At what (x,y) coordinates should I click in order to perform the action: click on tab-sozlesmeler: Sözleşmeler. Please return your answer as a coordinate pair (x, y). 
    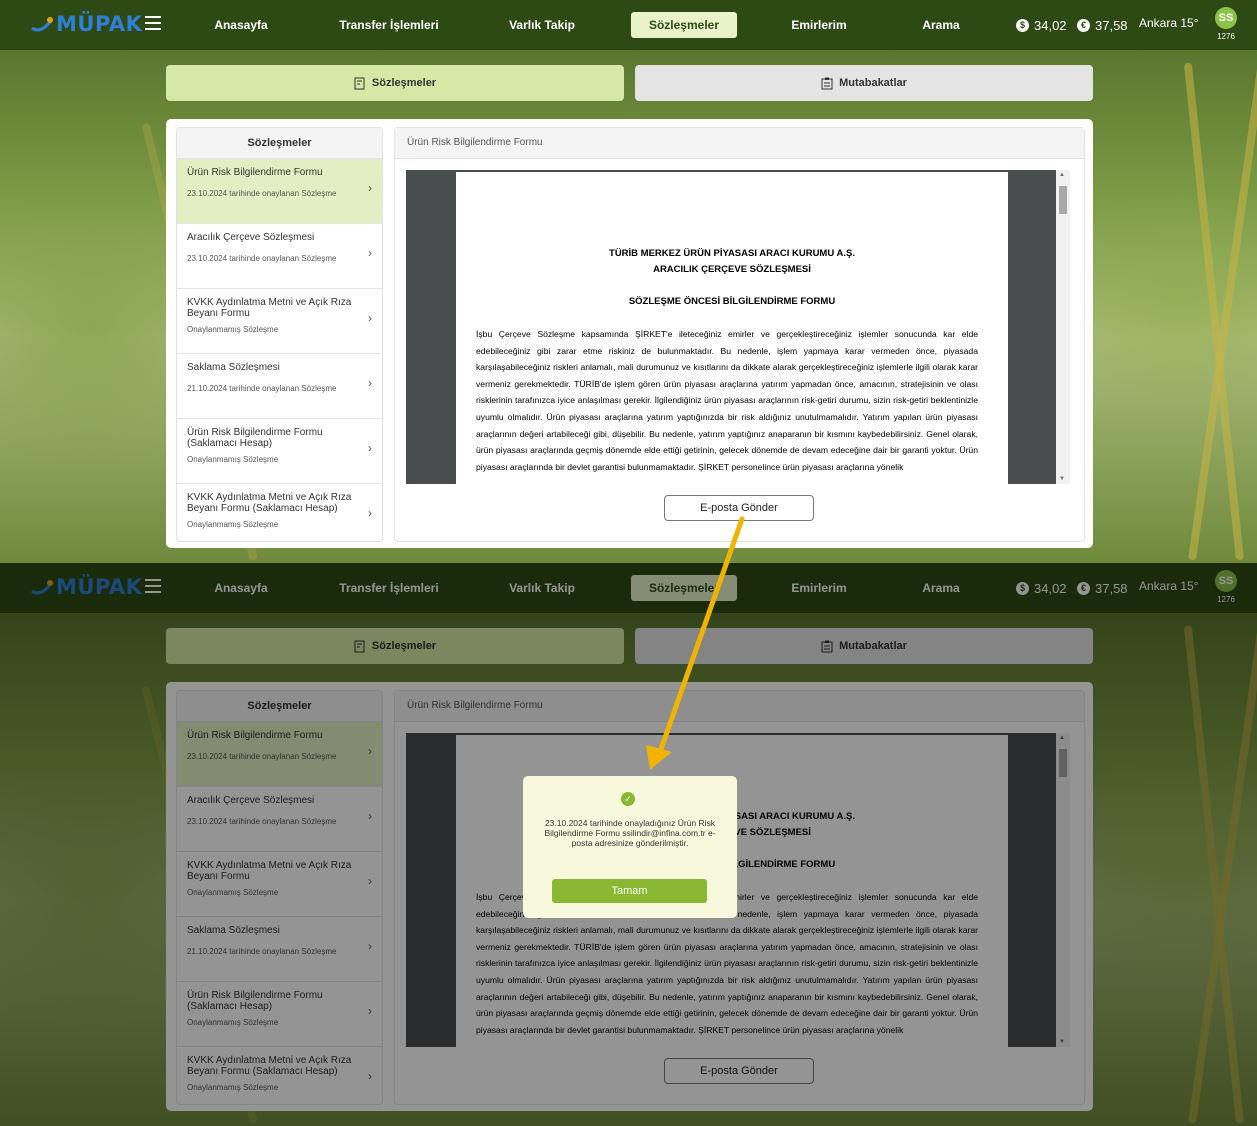
    Looking at the image, I should click on (395, 83).